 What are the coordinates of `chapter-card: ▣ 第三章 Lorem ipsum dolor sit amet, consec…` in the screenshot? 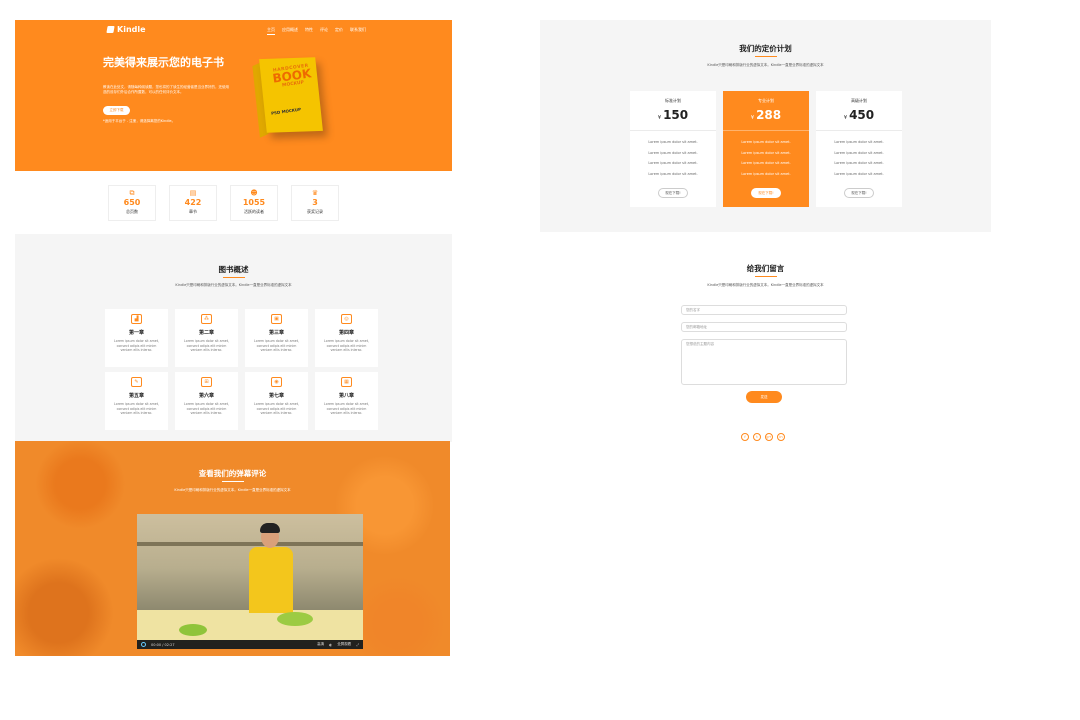 It's located at (276, 338).